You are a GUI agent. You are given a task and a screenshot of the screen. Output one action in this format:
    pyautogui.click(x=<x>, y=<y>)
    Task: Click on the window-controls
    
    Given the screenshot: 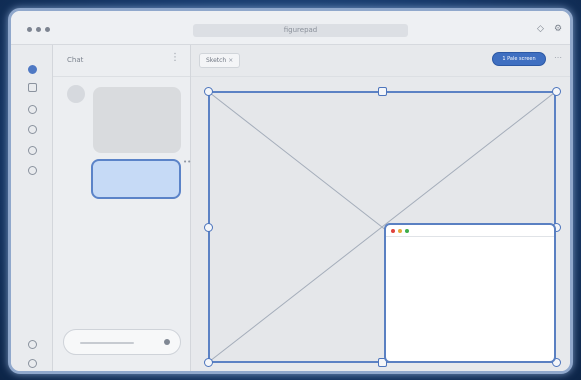 What is the action you would take?
    pyautogui.click(x=38, y=29)
    